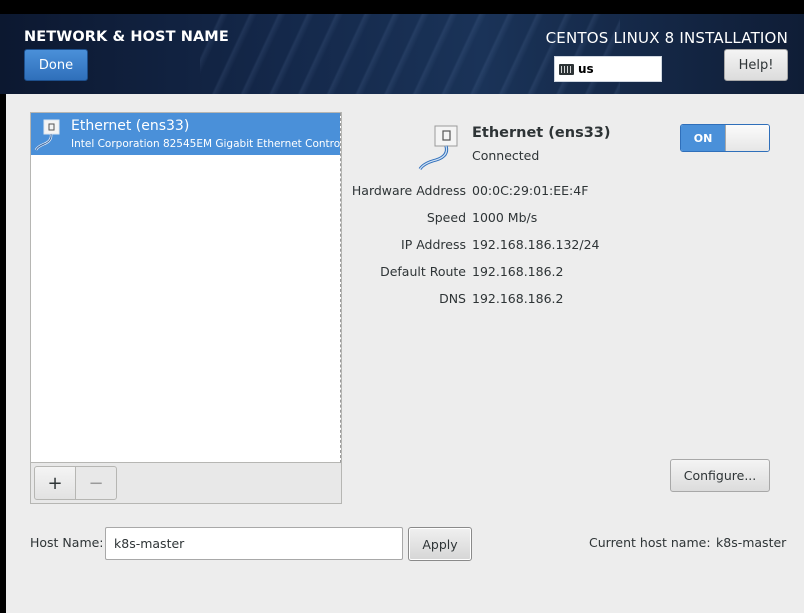 The height and width of the screenshot is (613, 804). Describe the element at coordinates (518, 298) in the screenshot. I see `dns-value: 192.168.186.2` at that location.